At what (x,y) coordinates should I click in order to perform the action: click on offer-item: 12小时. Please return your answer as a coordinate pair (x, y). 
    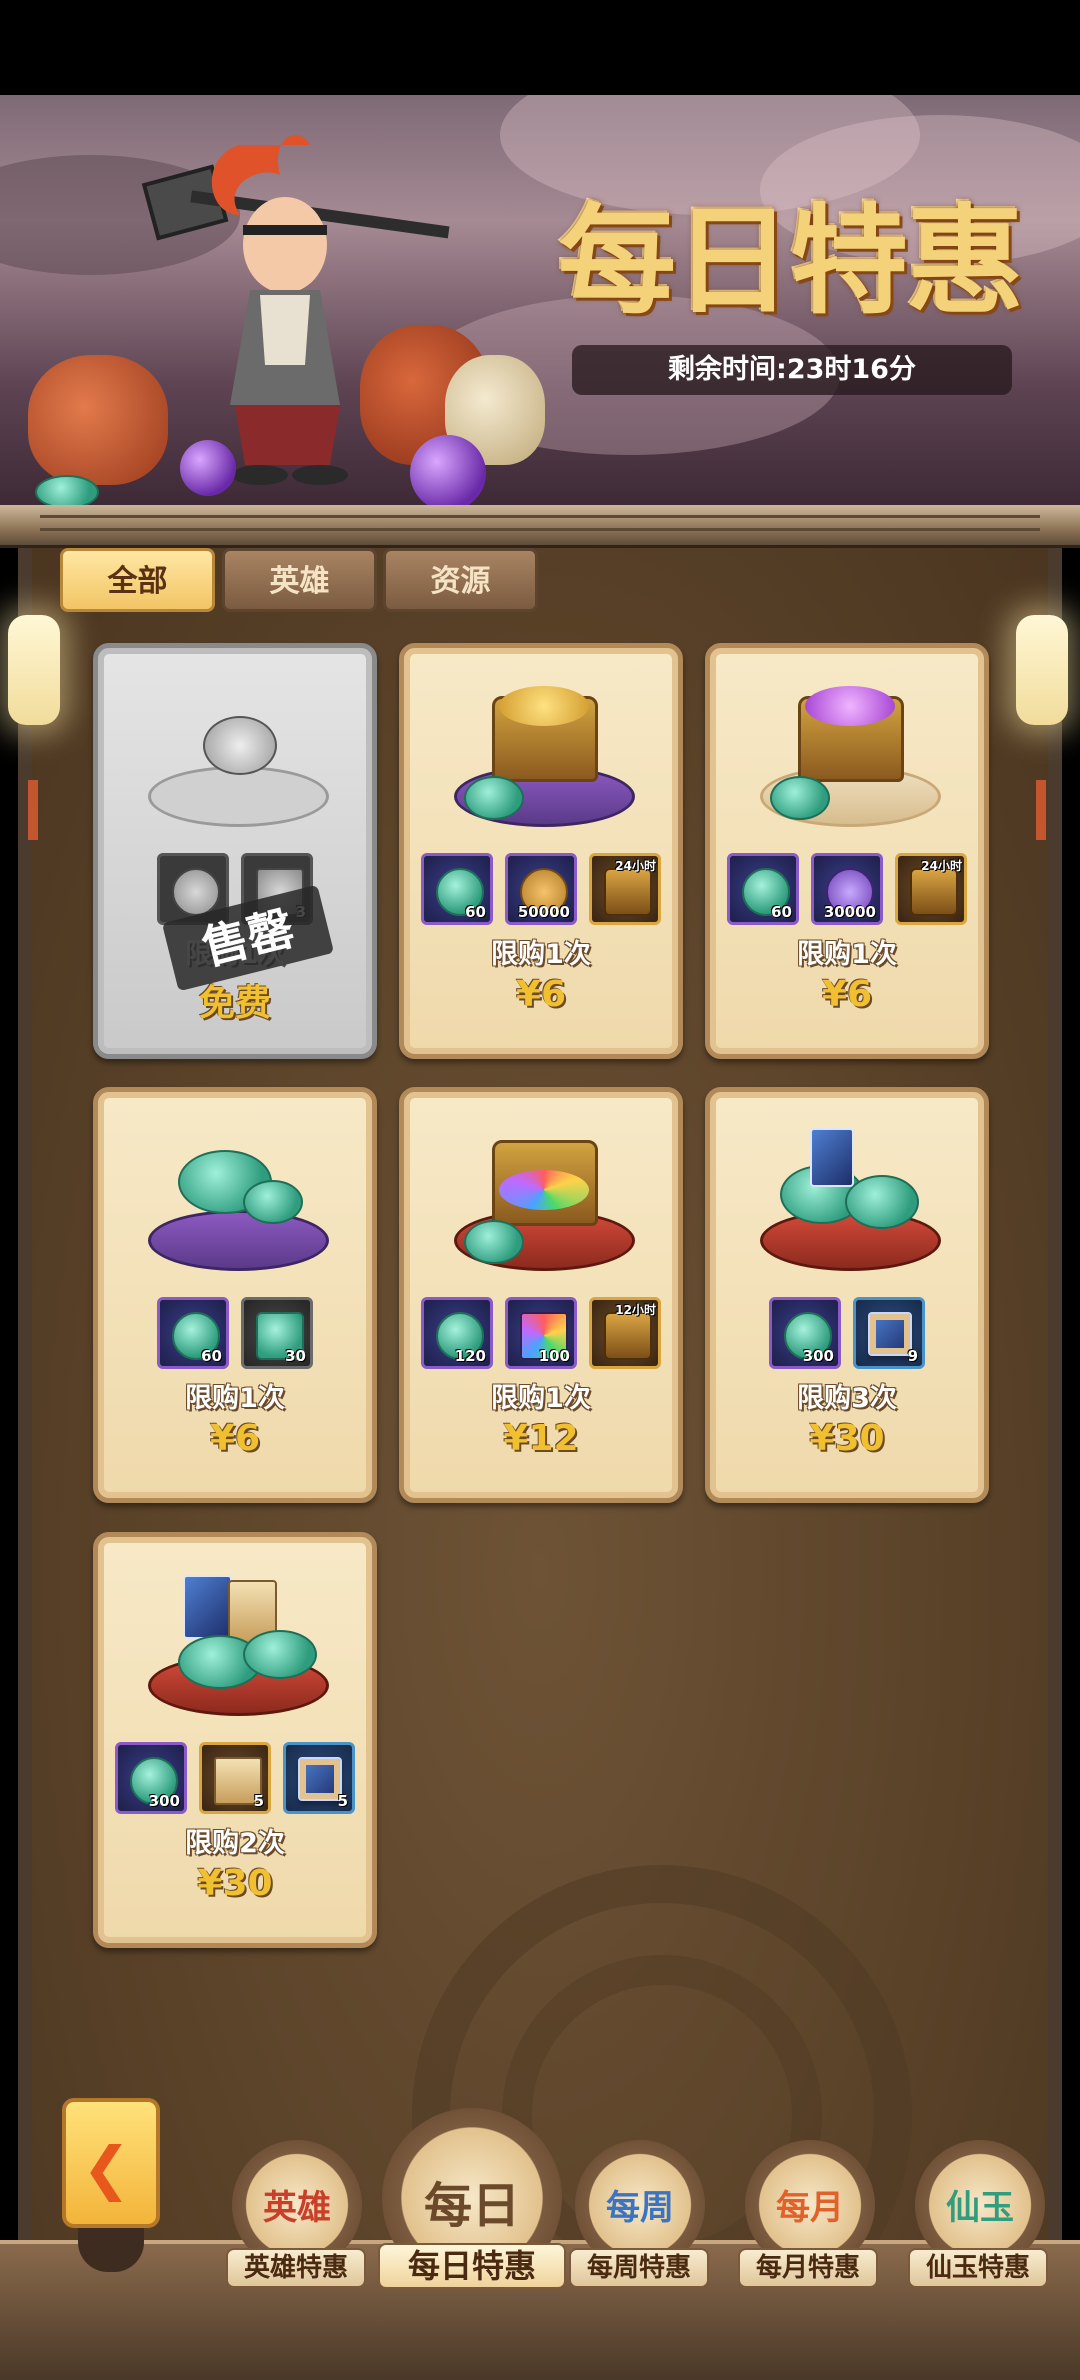
    Looking at the image, I should click on (625, 1333).